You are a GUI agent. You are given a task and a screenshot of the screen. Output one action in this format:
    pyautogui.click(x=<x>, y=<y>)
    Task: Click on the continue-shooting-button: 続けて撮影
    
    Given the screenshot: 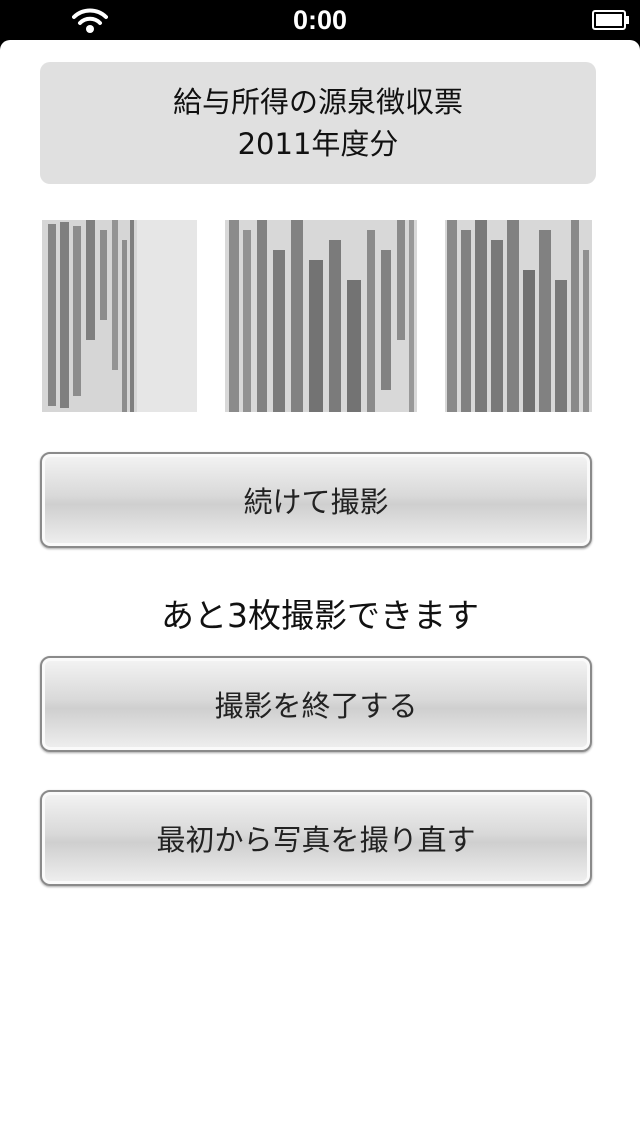 What is the action you would take?
    pyautogui.click(x=316, y=500)
    